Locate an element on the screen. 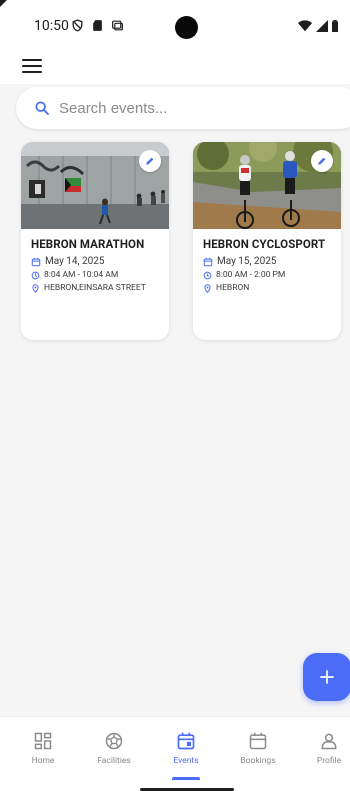 This screenshot has width=350, height=791. event-location: HEBRON,EINSARA STREET is located at coordinates (95, 288).